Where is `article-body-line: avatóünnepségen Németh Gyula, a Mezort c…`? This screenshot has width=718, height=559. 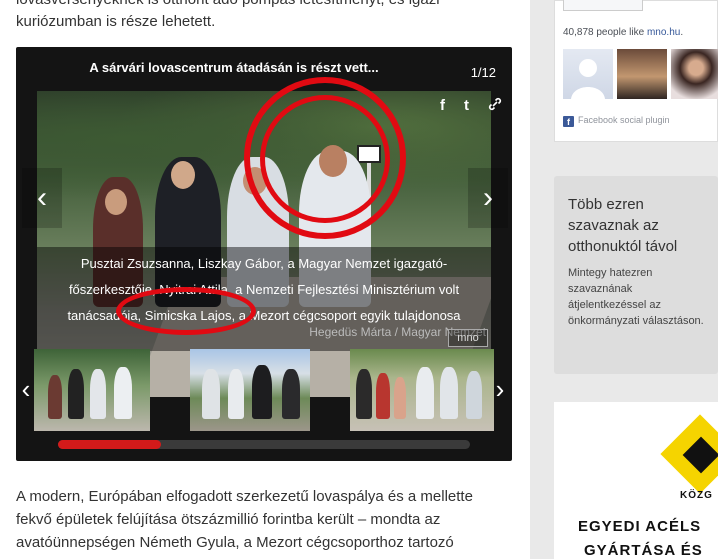
article-body-line: avatóünnepségen Németh Gyula, a Mezort c… is located at coordinates (235, 542).